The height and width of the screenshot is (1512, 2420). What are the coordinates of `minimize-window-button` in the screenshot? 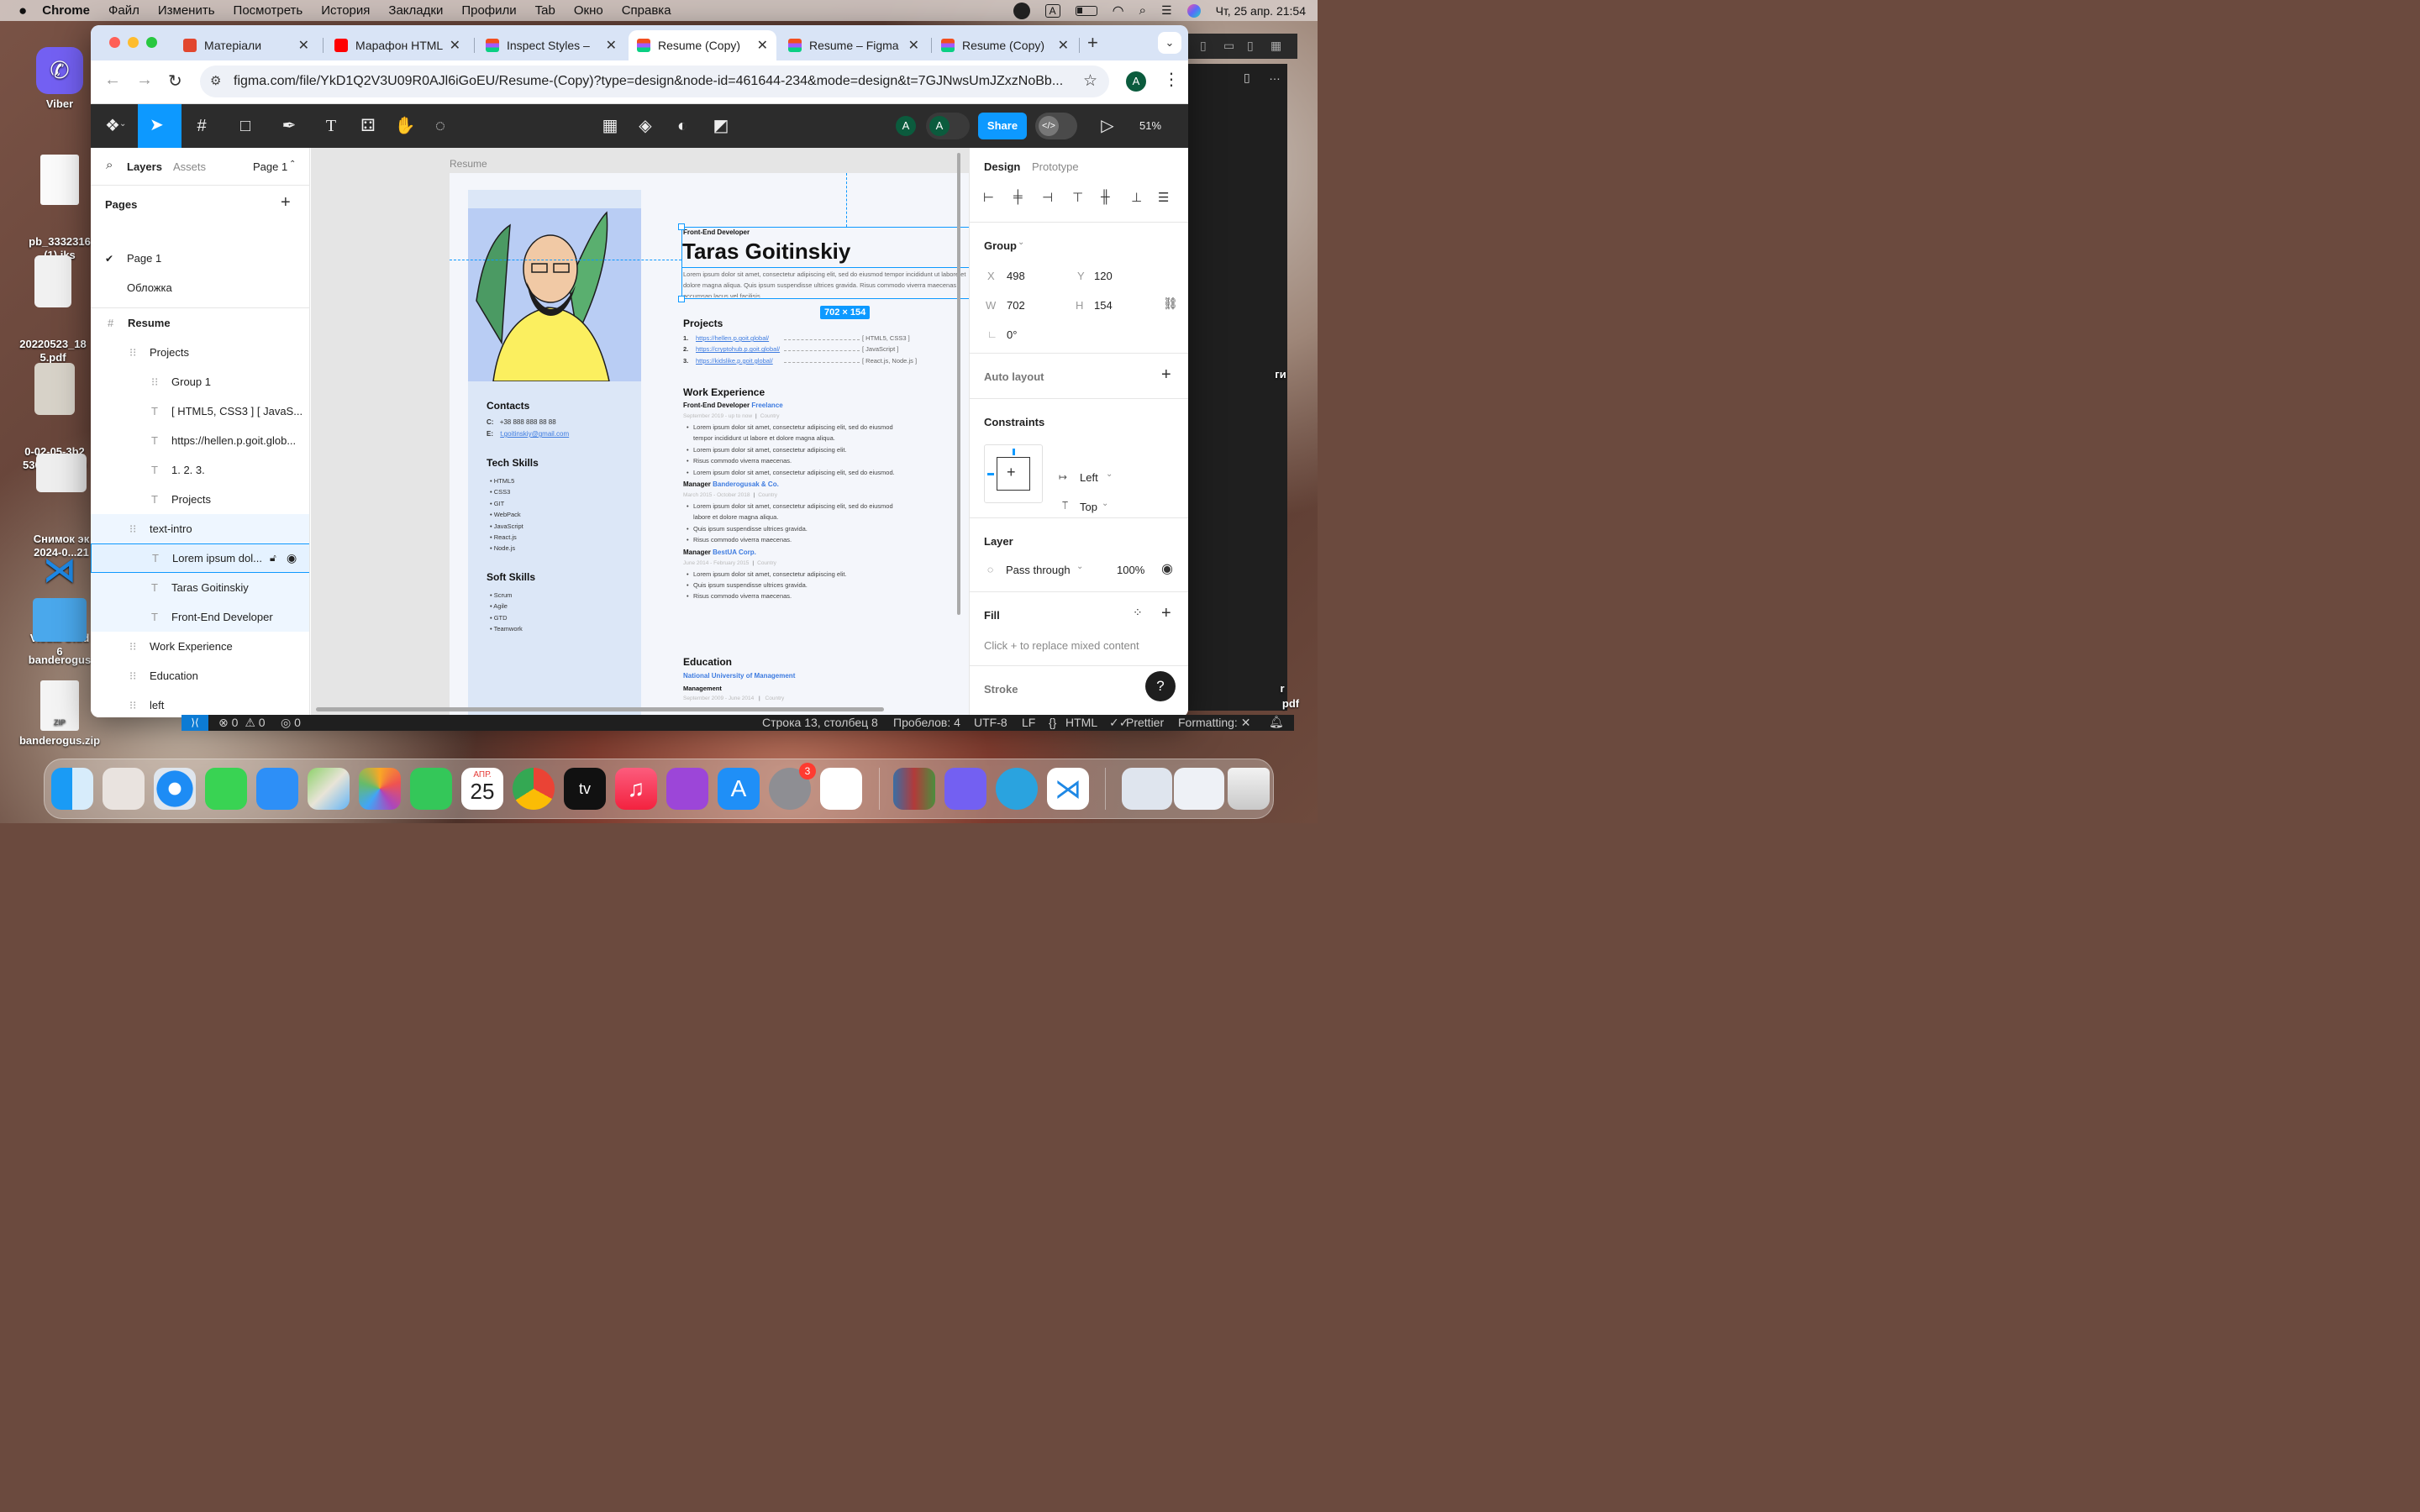 It's located at (133, 42).